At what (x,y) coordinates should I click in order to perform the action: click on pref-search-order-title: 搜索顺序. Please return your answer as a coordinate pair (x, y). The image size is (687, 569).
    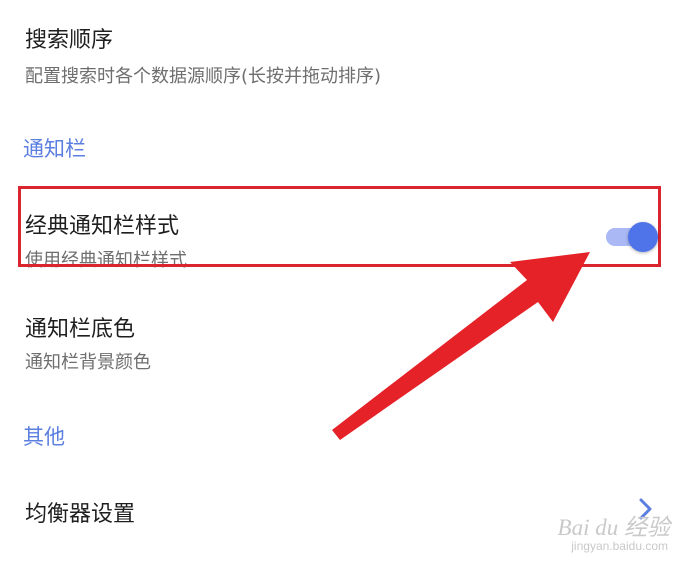
    Looking at the image, I should click on (69, 40).